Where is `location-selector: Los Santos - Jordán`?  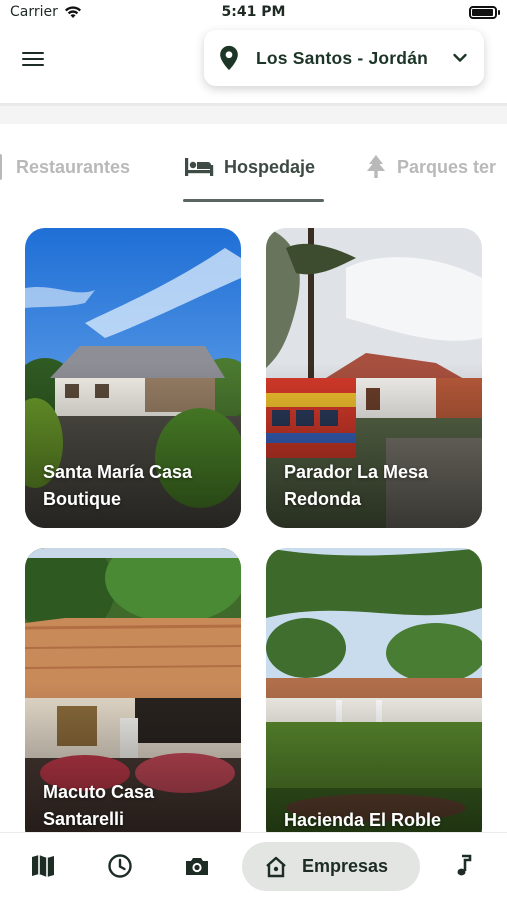
location-selector: Los Santos - Jordán is located at coordinates (344, 58).